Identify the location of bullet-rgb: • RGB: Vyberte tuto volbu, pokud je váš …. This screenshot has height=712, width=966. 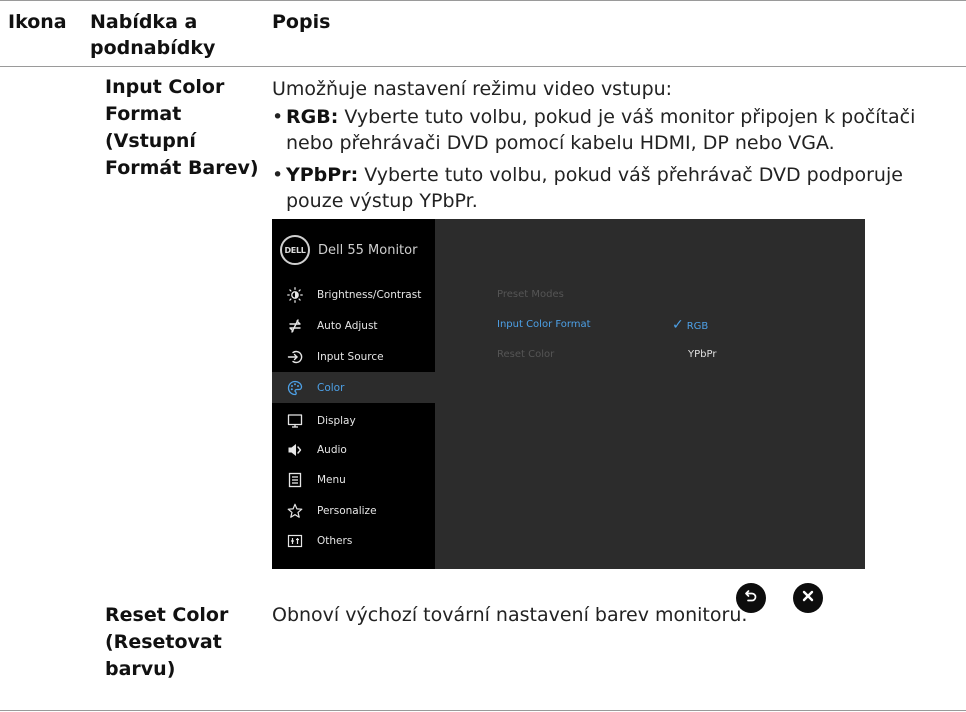
(617, 130).